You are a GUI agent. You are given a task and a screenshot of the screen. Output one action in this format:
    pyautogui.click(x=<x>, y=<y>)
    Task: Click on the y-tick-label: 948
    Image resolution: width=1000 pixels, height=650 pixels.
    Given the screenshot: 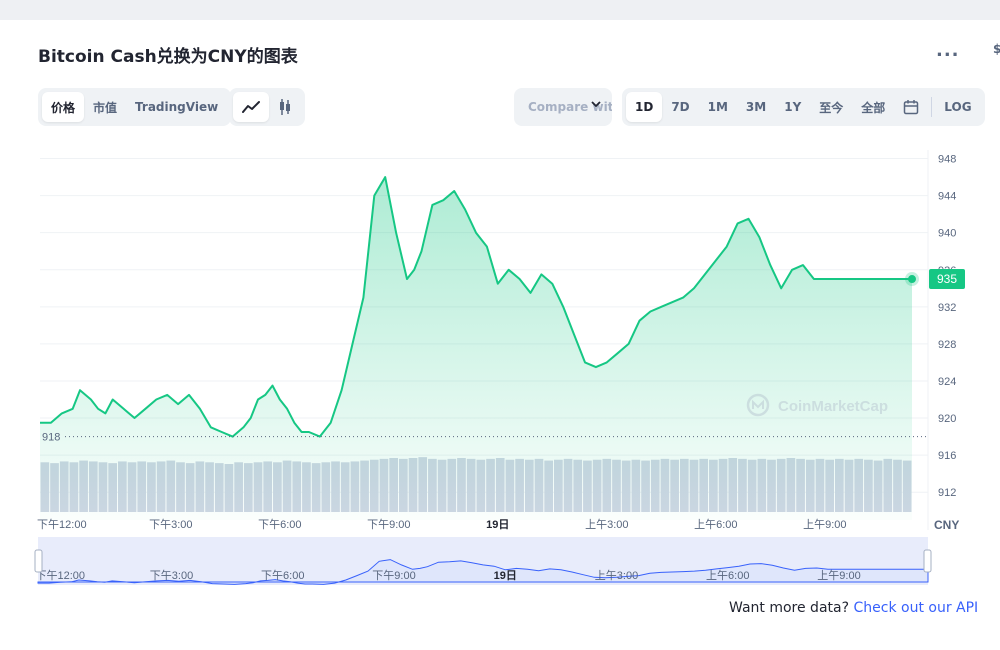 What is the action you would take?
    pyautogui.click(x=947, y=160)
    